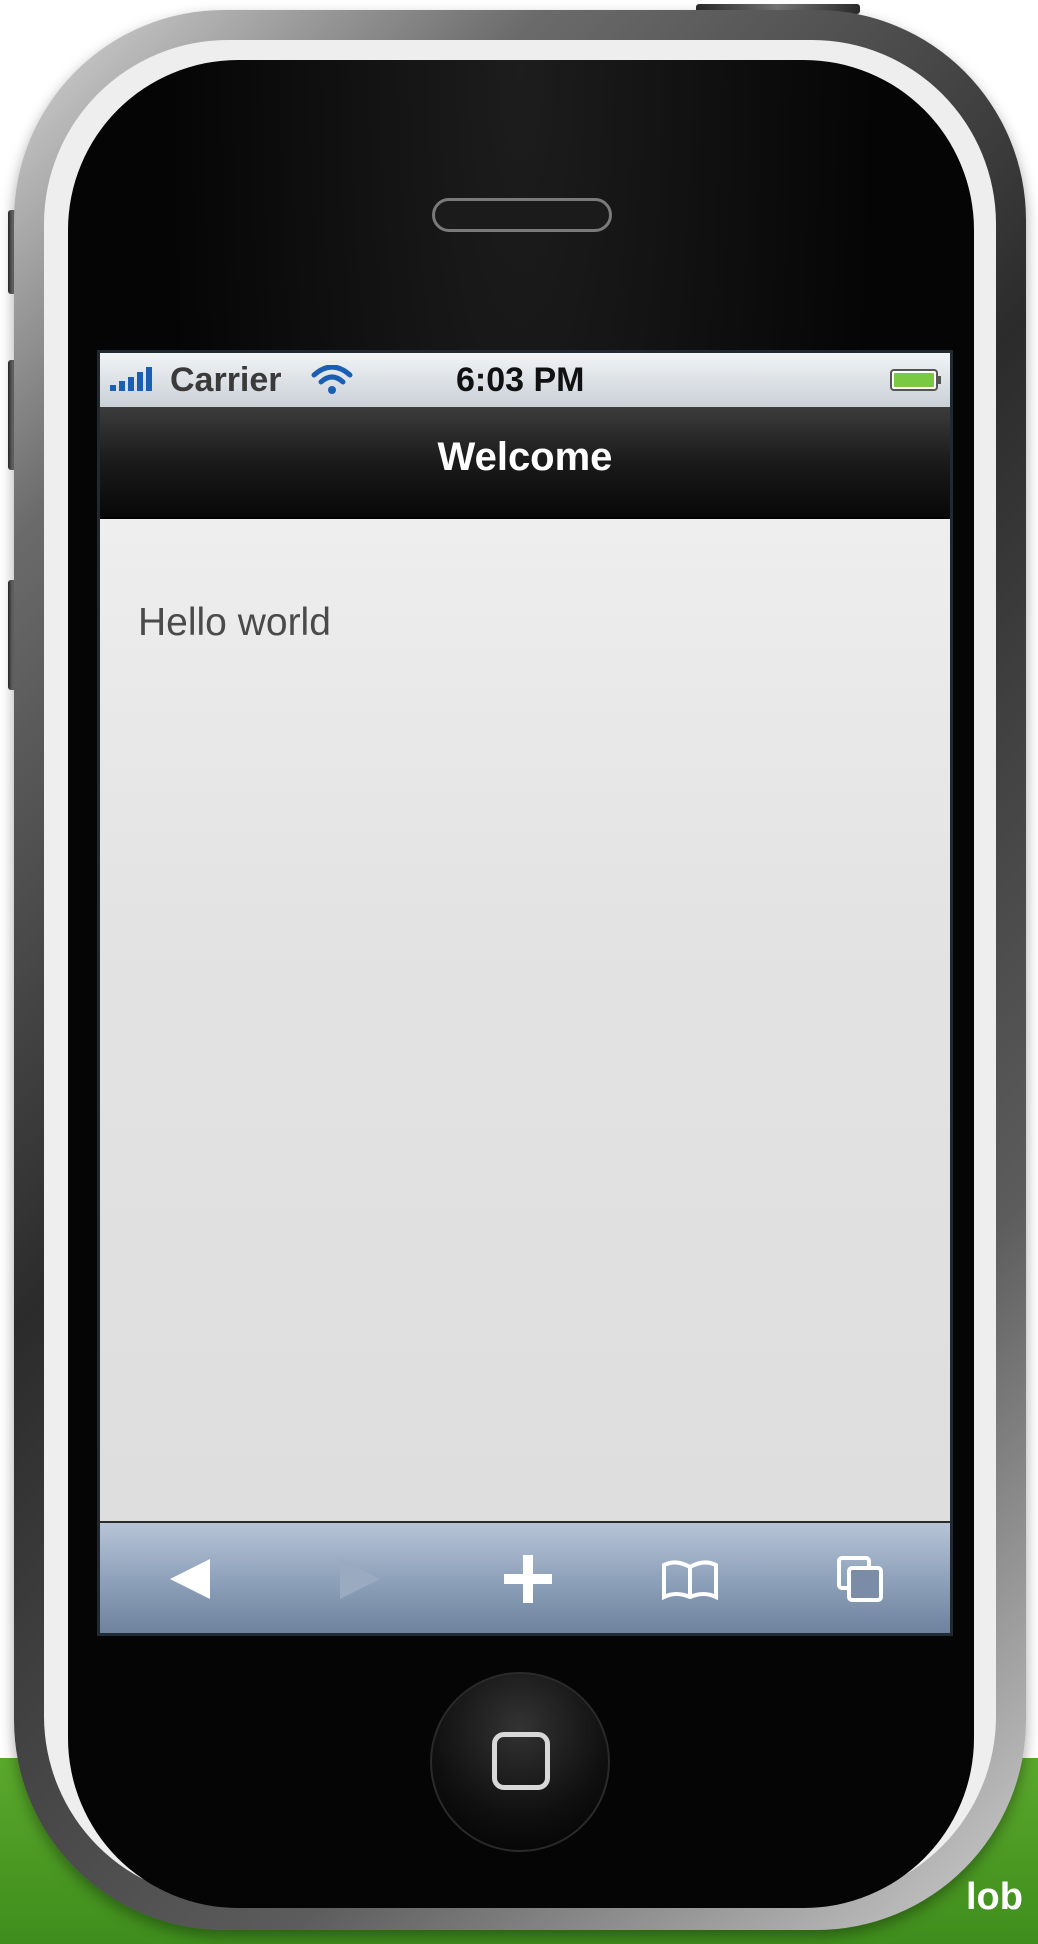 The width and height of the screenshot is (1038, 1944). Describe the element at coordinates (522, 215) in the screenshot. I see `earpiece-speaker` at that location.